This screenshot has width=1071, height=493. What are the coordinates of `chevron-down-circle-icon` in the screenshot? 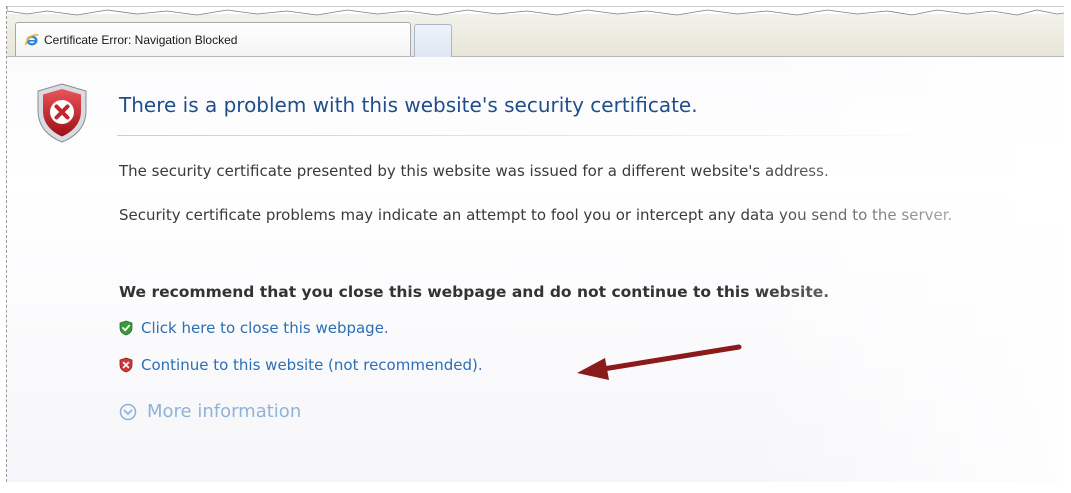 It's located at (128, 411).